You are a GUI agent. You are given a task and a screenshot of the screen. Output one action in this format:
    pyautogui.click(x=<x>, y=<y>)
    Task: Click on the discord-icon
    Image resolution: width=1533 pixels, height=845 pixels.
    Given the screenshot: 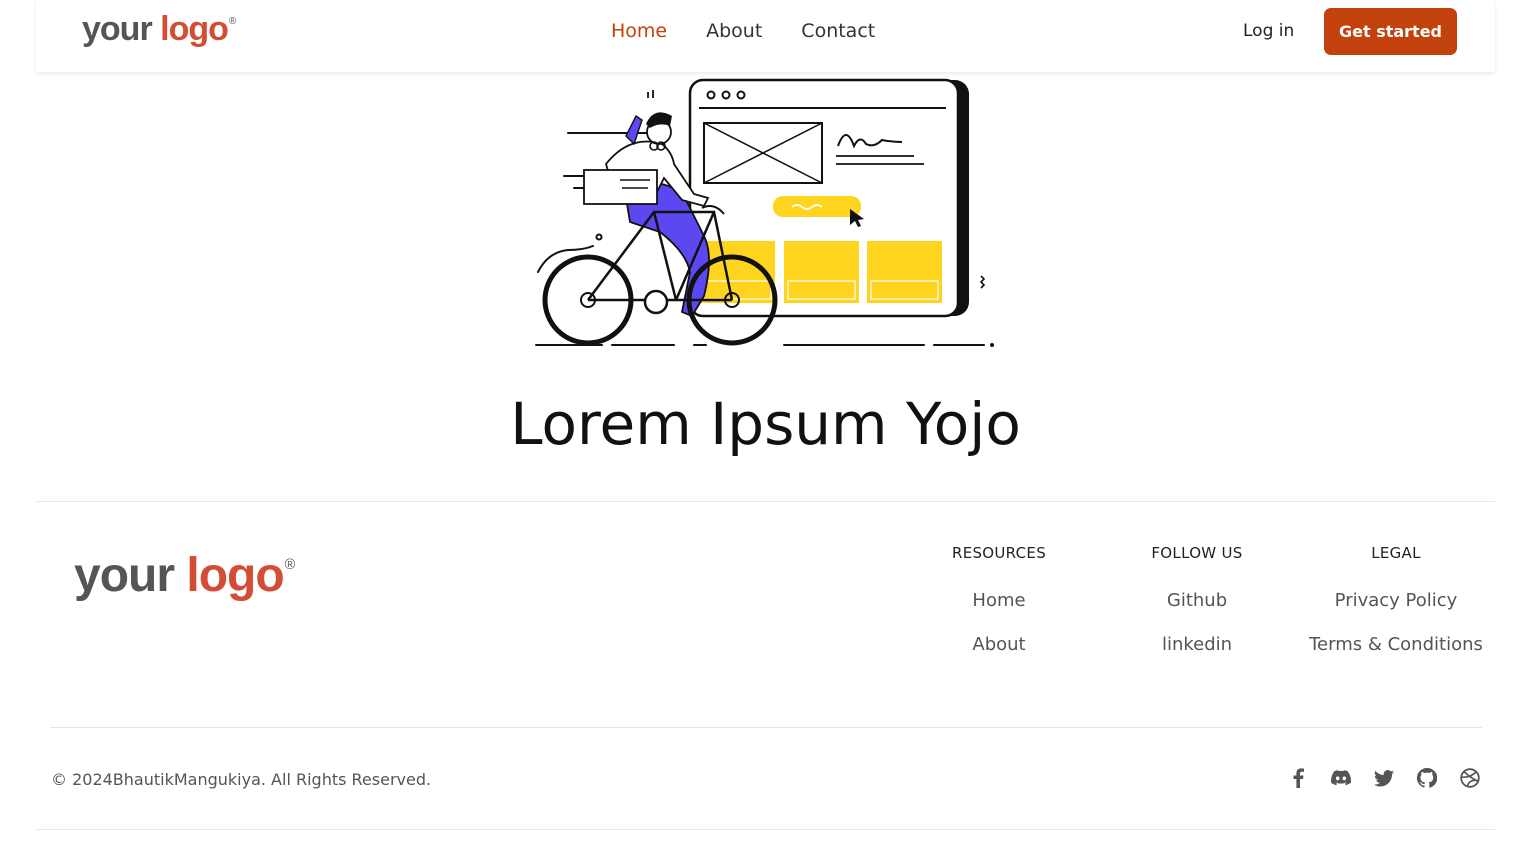 What is the action you would take?
    pyautogui.click(x=1341, y=778)
    